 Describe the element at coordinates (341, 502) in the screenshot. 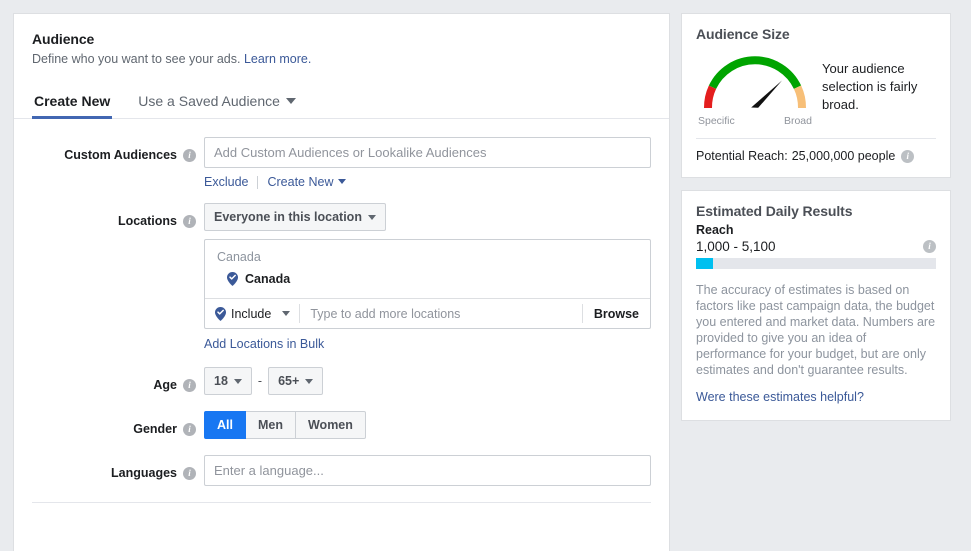

I see `form-bottom-divider` at that location.